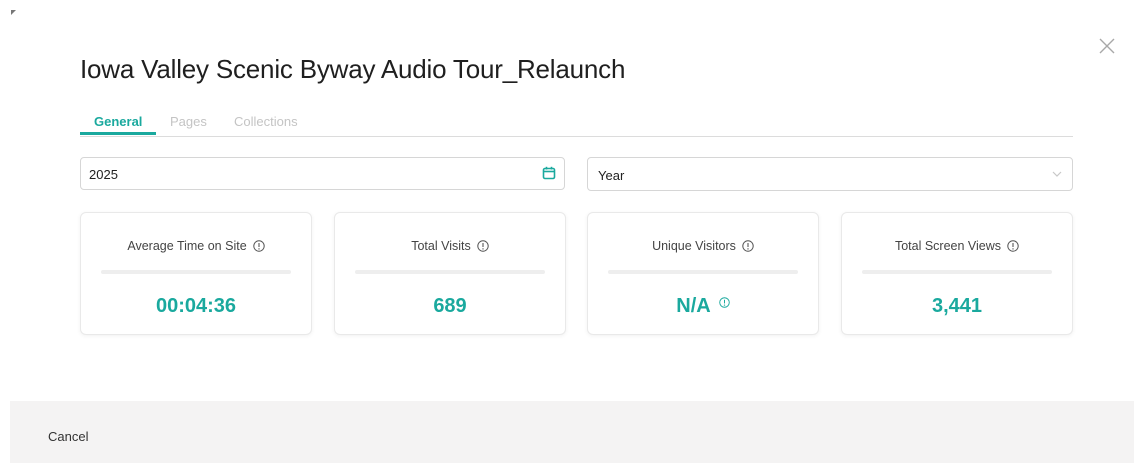  What do you see at coordinates (103, 174) in the screenshot?
I see `date-picker-value: 2025` at bounding box center [103, 174].